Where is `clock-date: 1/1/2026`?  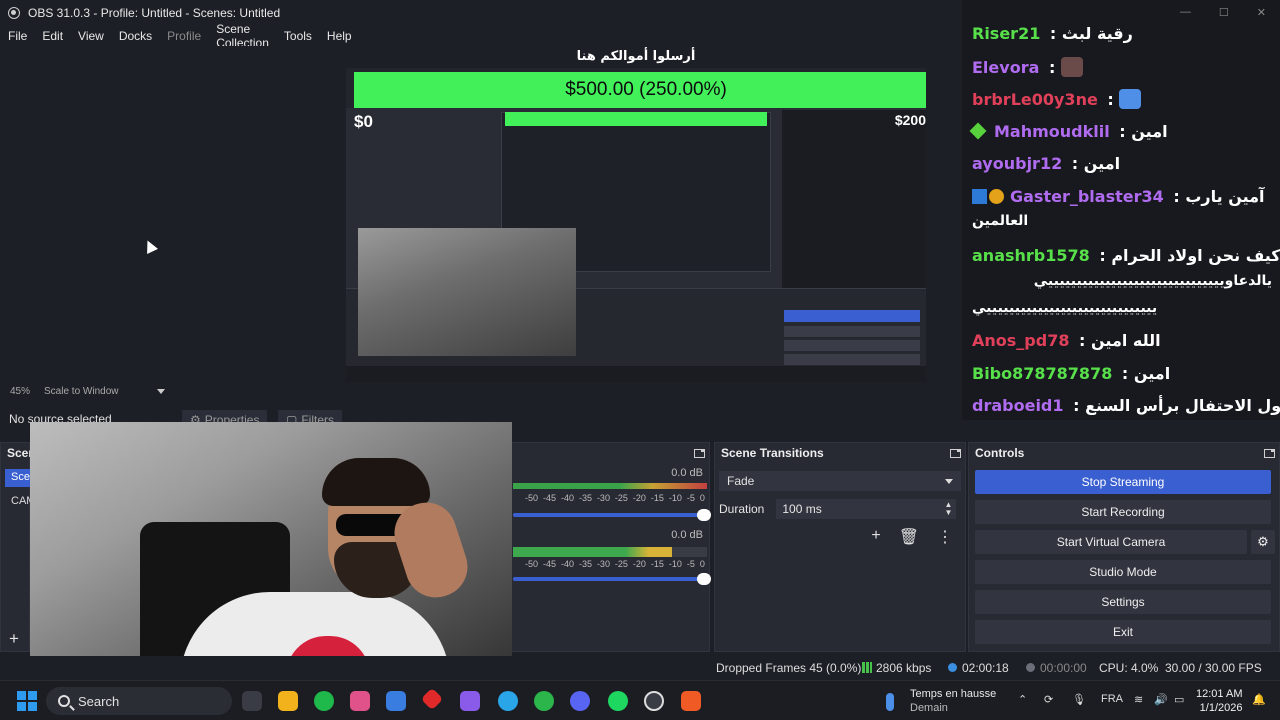 clock-date: 1/1/2026 is located at coordinates (1221, 708).